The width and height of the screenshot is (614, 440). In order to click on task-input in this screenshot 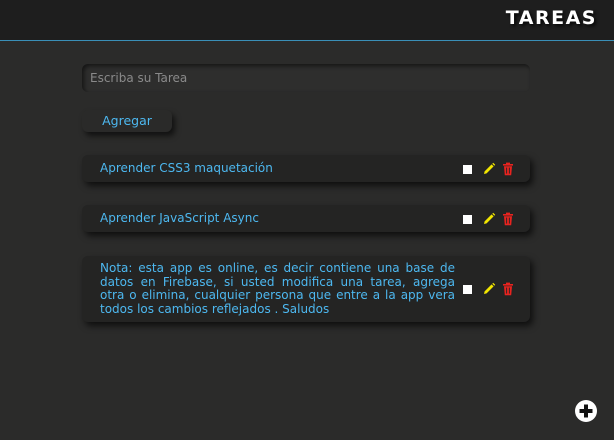, I will do `click(306, 78)`.